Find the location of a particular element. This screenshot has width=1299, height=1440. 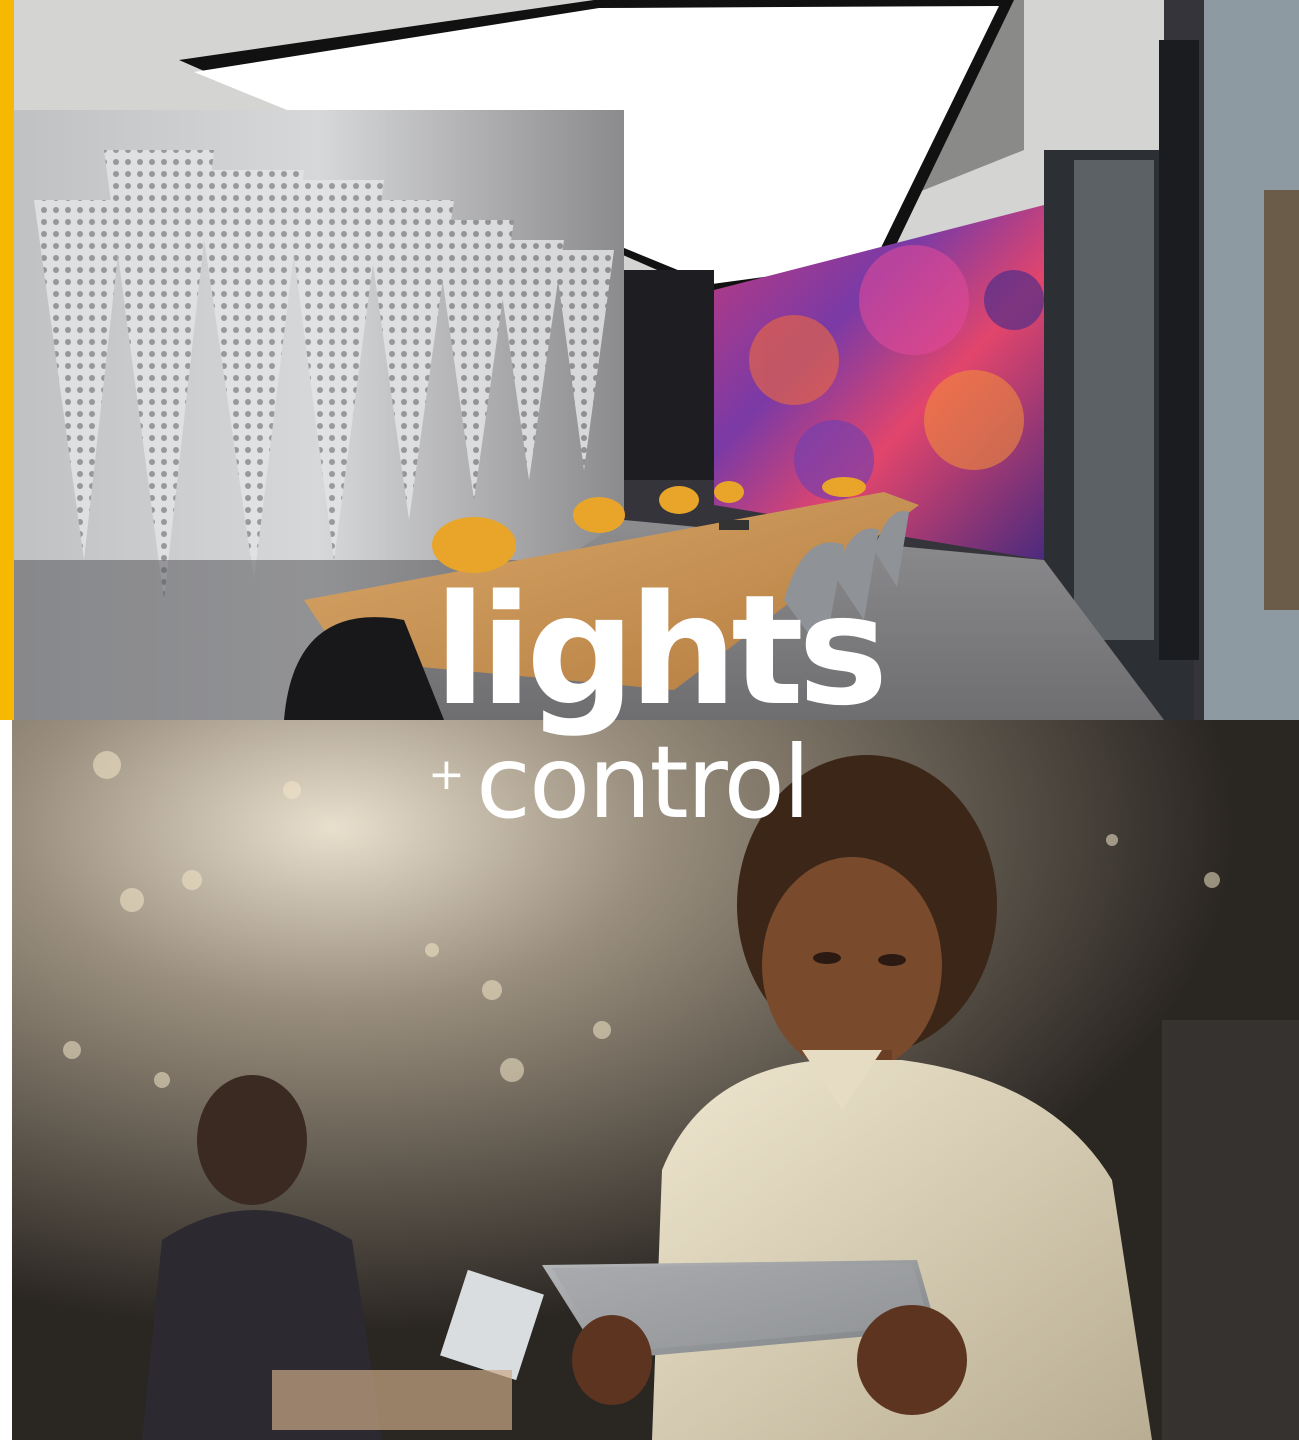

brand-logo: lights + control is located at coordinates (654, 708).